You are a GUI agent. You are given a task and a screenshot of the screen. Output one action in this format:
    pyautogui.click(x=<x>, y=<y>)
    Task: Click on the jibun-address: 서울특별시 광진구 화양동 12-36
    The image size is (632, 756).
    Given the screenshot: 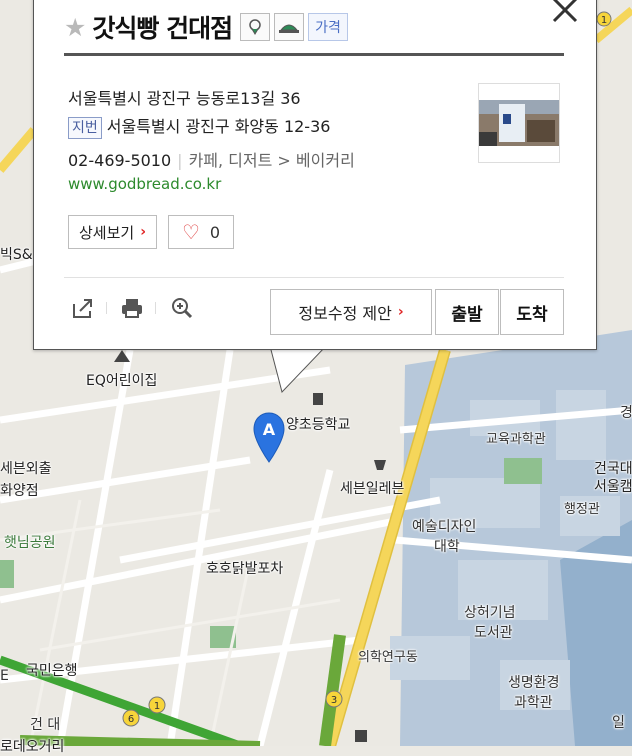 What is the action you would take?
    pyautogui.click(x=218, y=126)
    